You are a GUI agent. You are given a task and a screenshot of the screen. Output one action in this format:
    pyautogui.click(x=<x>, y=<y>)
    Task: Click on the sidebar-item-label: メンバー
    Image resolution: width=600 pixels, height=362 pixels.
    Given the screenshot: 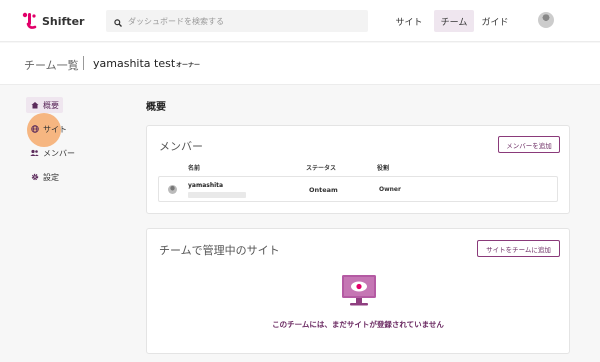 What is the action you would take?
    pyautogui.click(x=59, y=153)
    